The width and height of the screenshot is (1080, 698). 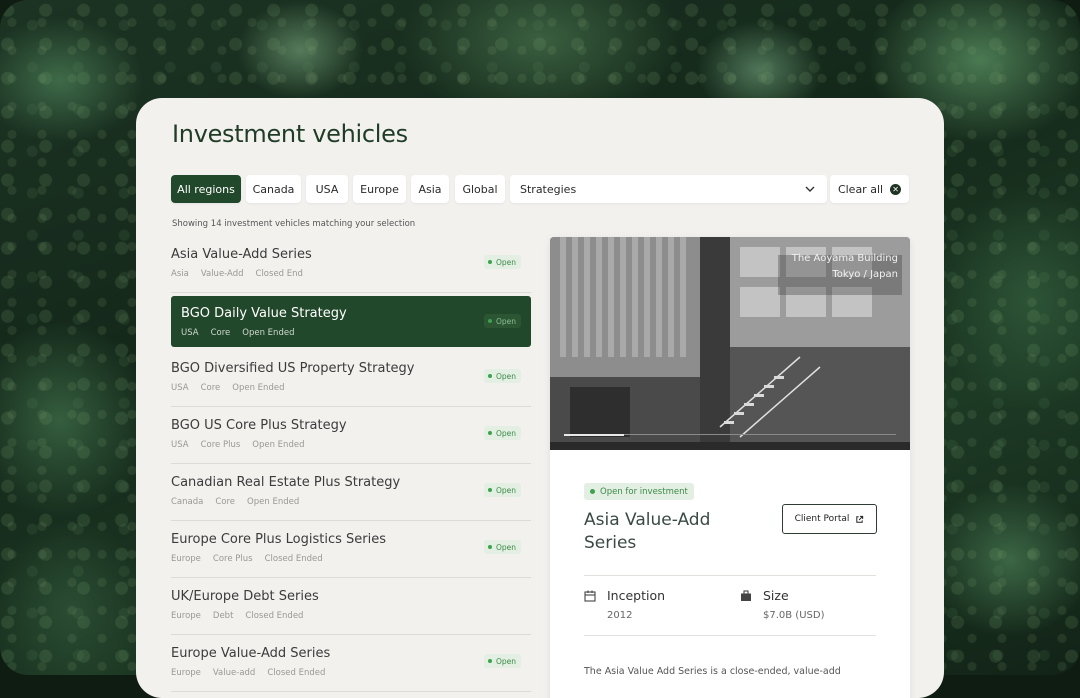 I want to click on strategies-select-label: Strategies, so click(x=548, y=189).